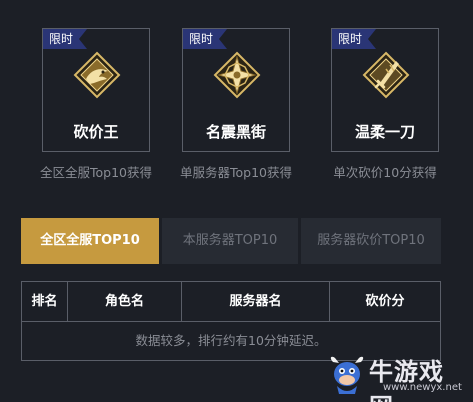  What do you see at coordinates (385, 301) in the screenshot?
I see `column-header-bargain-score: 砍价分` at bounding box center [385, 301].